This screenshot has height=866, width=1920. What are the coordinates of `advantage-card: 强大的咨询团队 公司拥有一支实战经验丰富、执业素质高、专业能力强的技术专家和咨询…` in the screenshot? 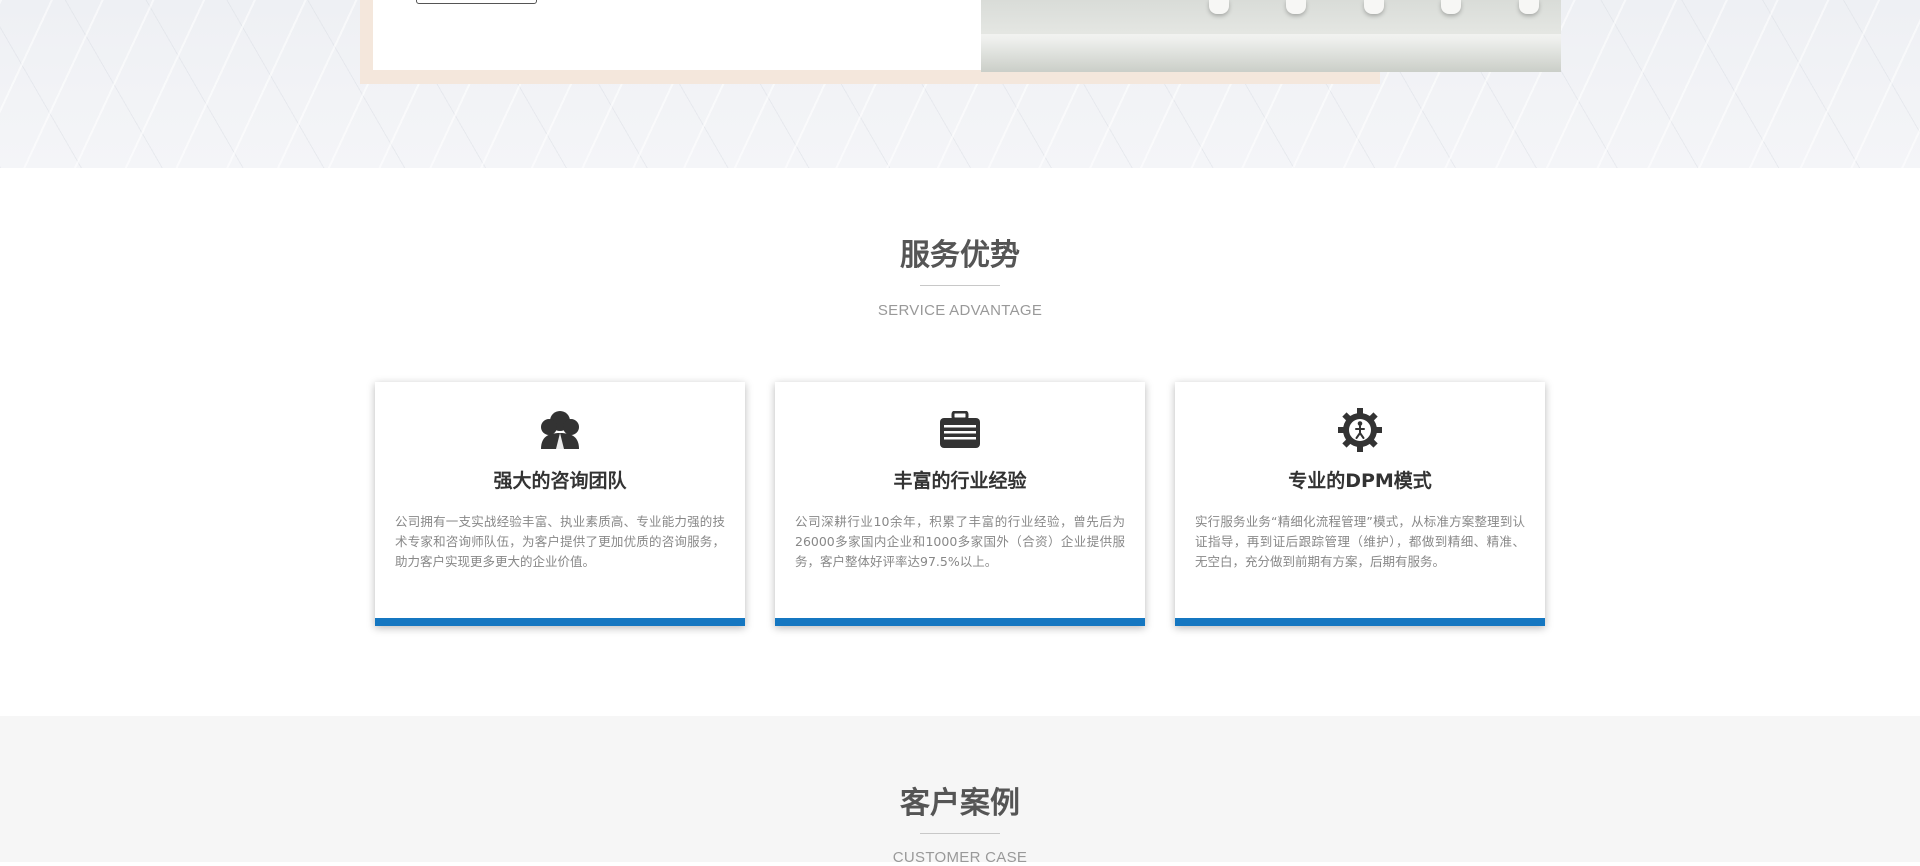 It's located at (560, 504).